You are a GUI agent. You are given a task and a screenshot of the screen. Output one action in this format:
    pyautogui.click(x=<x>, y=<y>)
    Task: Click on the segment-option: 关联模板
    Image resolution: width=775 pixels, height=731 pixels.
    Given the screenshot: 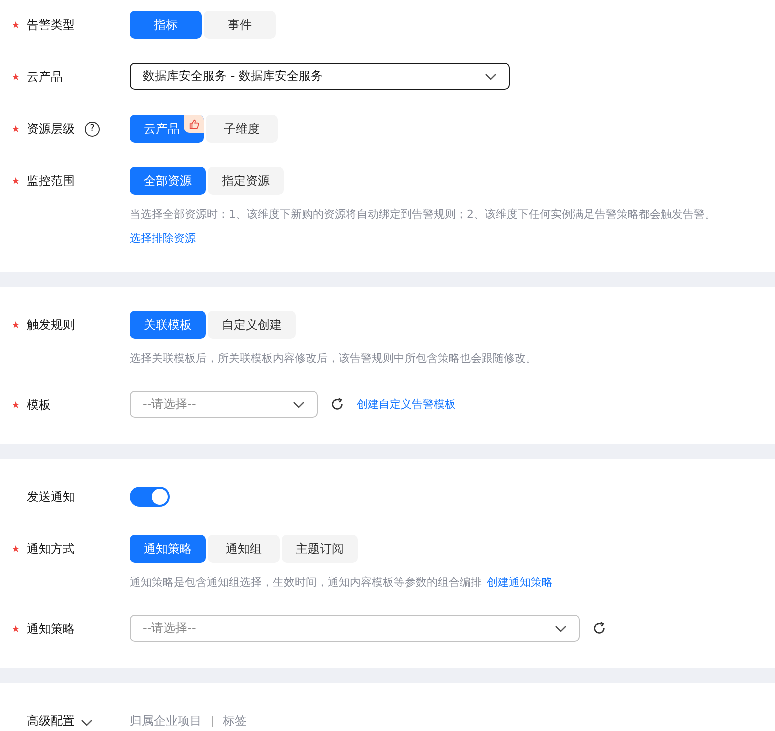 What is the action you would take?
    pyautogui.click(x=168, y=325)
    